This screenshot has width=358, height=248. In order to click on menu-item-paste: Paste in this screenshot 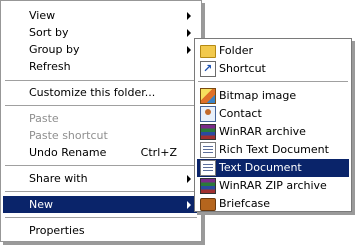, I will do `click(101, 118)`.